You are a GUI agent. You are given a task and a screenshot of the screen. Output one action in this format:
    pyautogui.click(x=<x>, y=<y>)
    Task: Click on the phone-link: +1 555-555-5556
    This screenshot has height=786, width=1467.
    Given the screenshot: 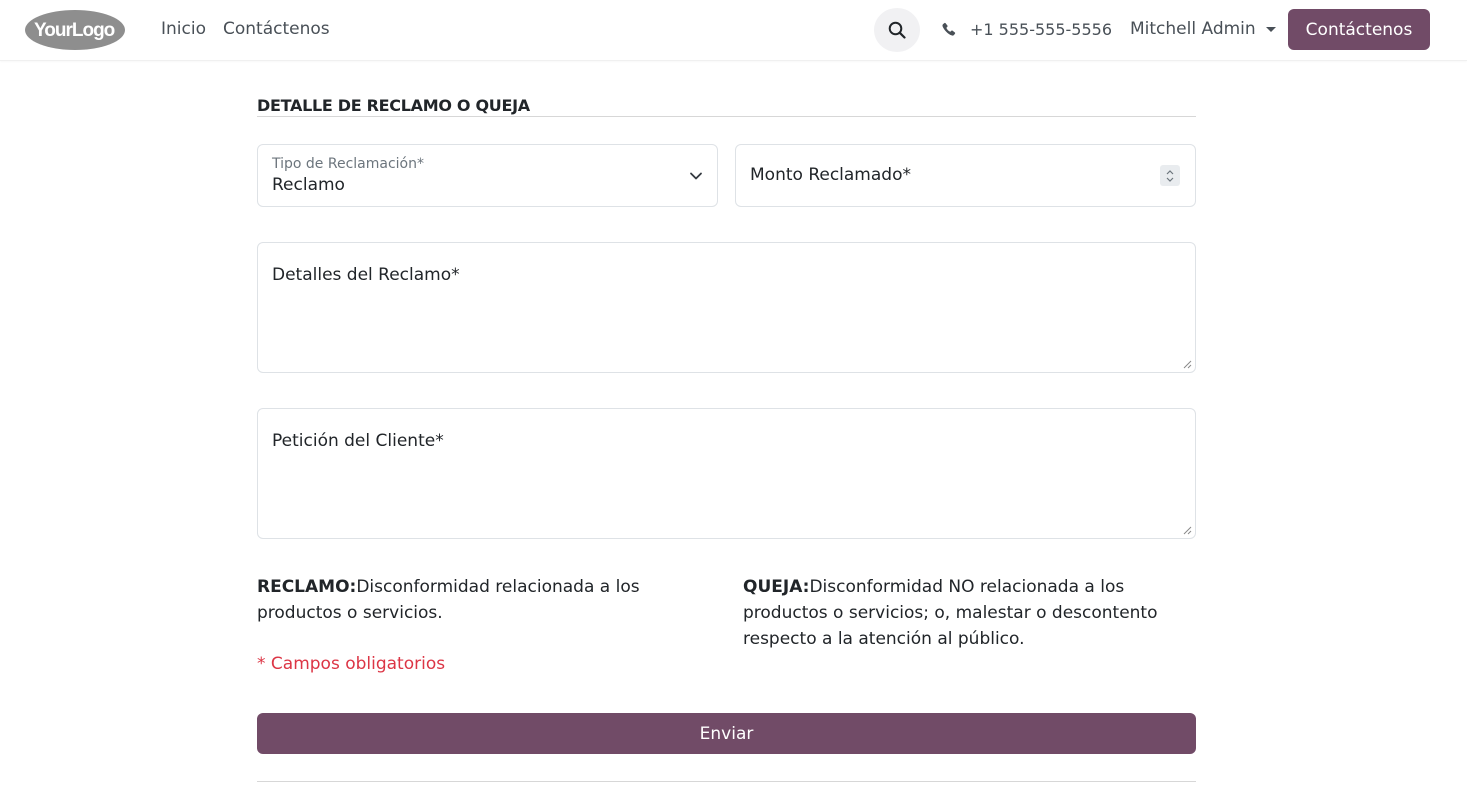 What is the action you would take?
    pyautogui.click(x=1026, y=29)
    